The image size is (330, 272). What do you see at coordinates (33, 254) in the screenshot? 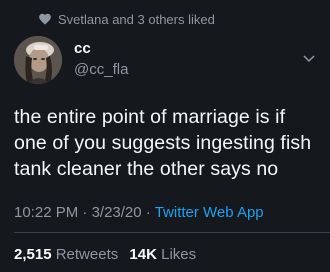
I see `retweets-count: 2,515` at bounding box center [33, 254].